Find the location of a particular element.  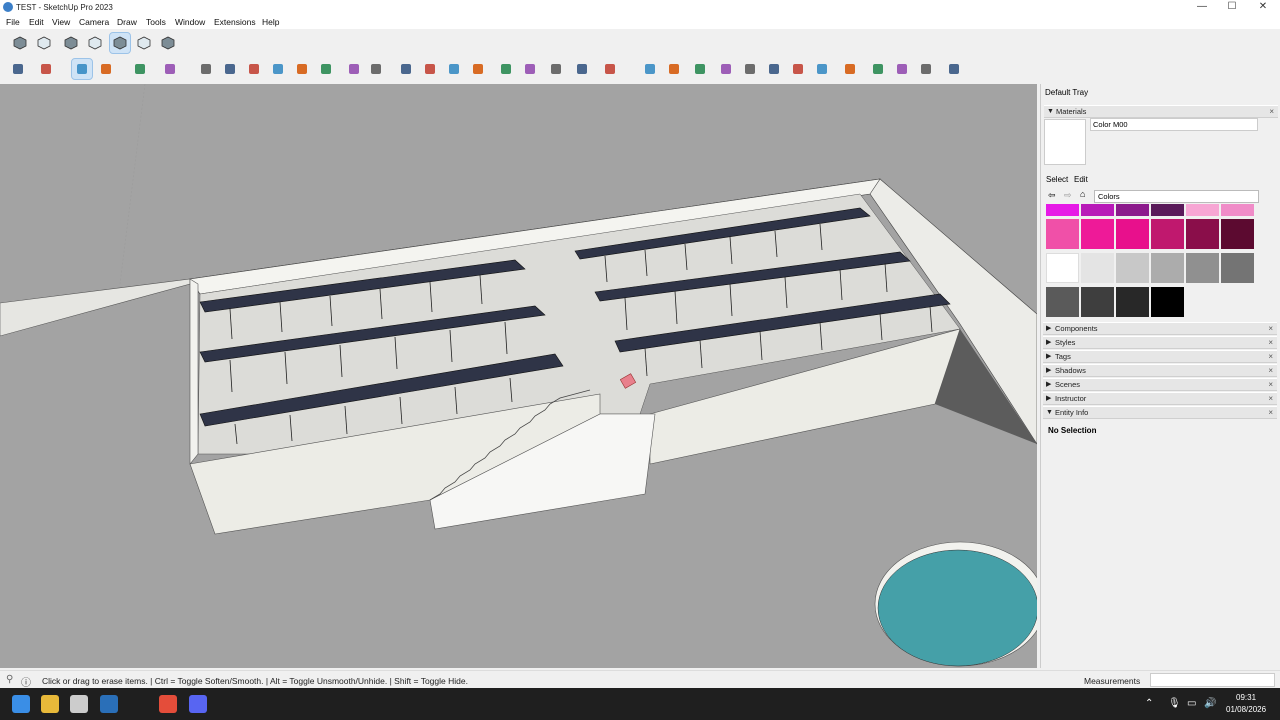

panel-header-scenes: ▶ Scenes × is located at coordinates (1160, 384).